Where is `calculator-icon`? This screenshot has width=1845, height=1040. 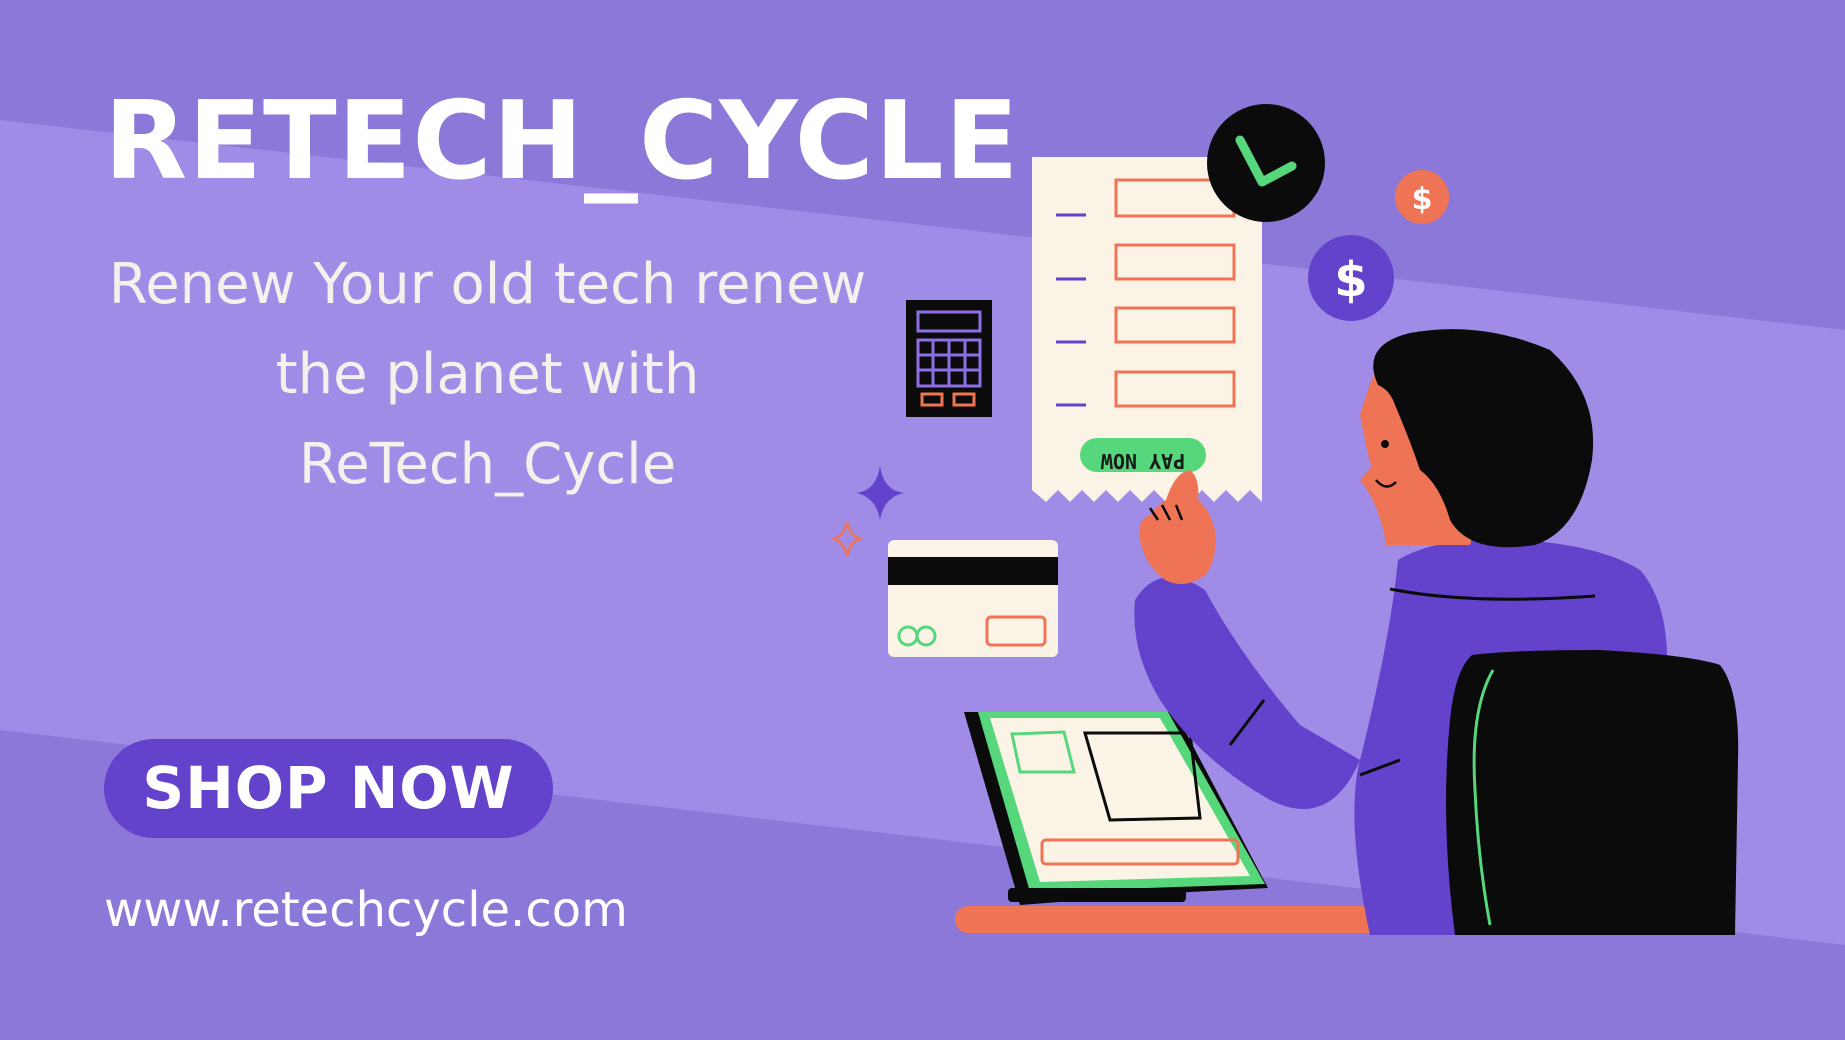
calculator-icon is located at coordinates (949, 358).